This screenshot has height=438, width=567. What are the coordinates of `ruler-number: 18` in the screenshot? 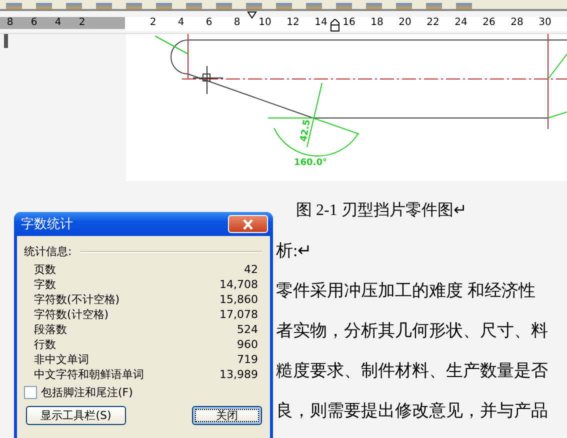 It's located at (377, 23).